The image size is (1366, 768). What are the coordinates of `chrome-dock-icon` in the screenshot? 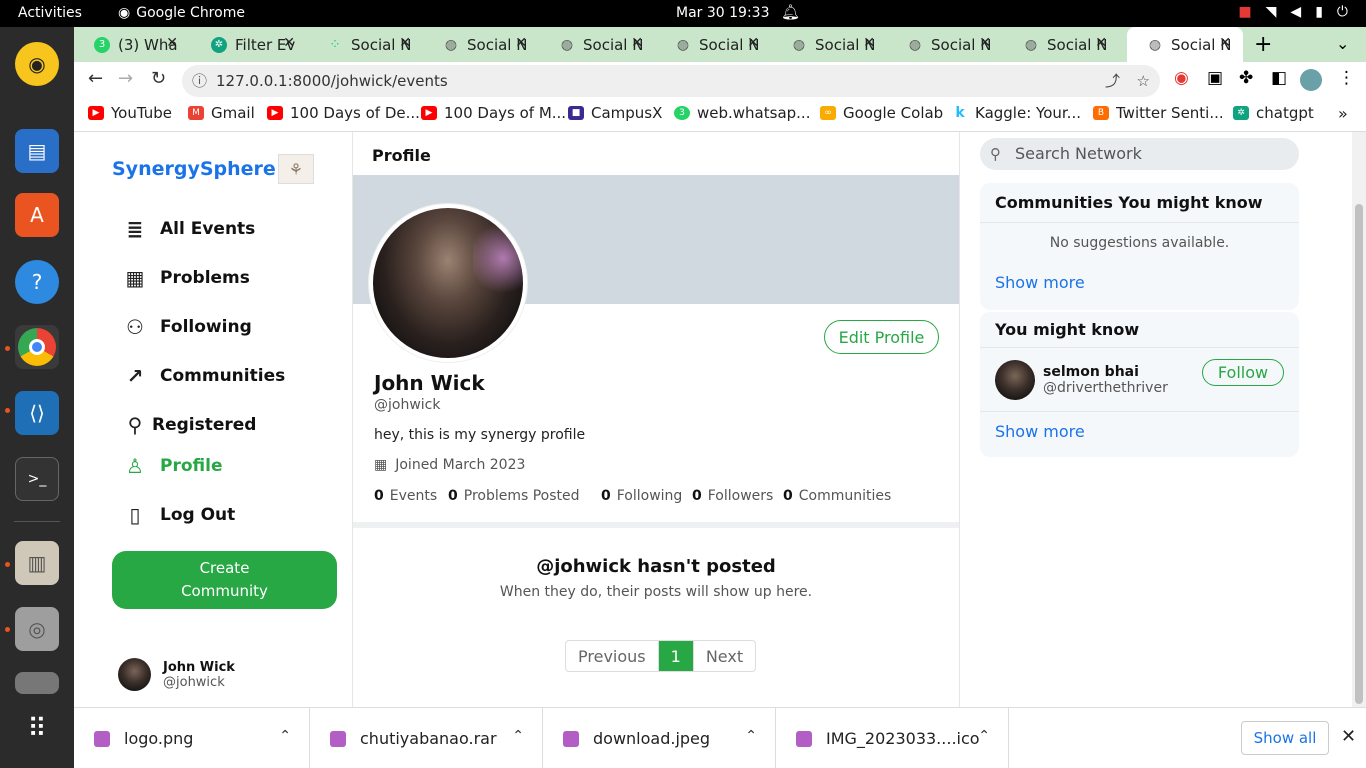 It's located at (37, 347).